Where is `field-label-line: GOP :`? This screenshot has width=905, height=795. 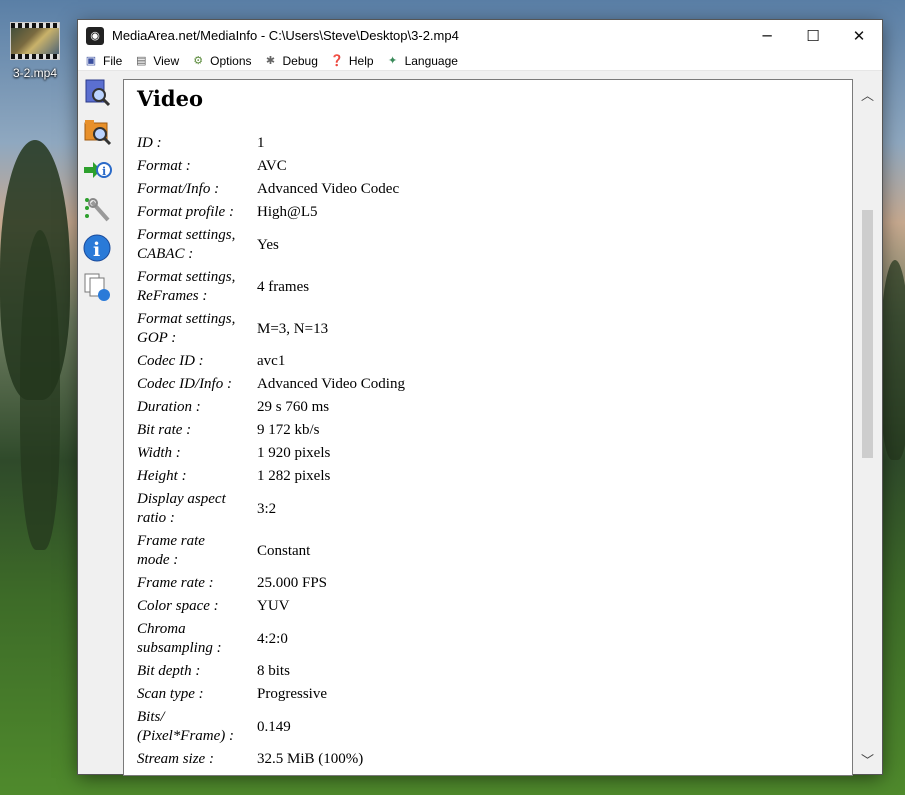 field-label-line: GOP : is located at coordinates (157, 338).